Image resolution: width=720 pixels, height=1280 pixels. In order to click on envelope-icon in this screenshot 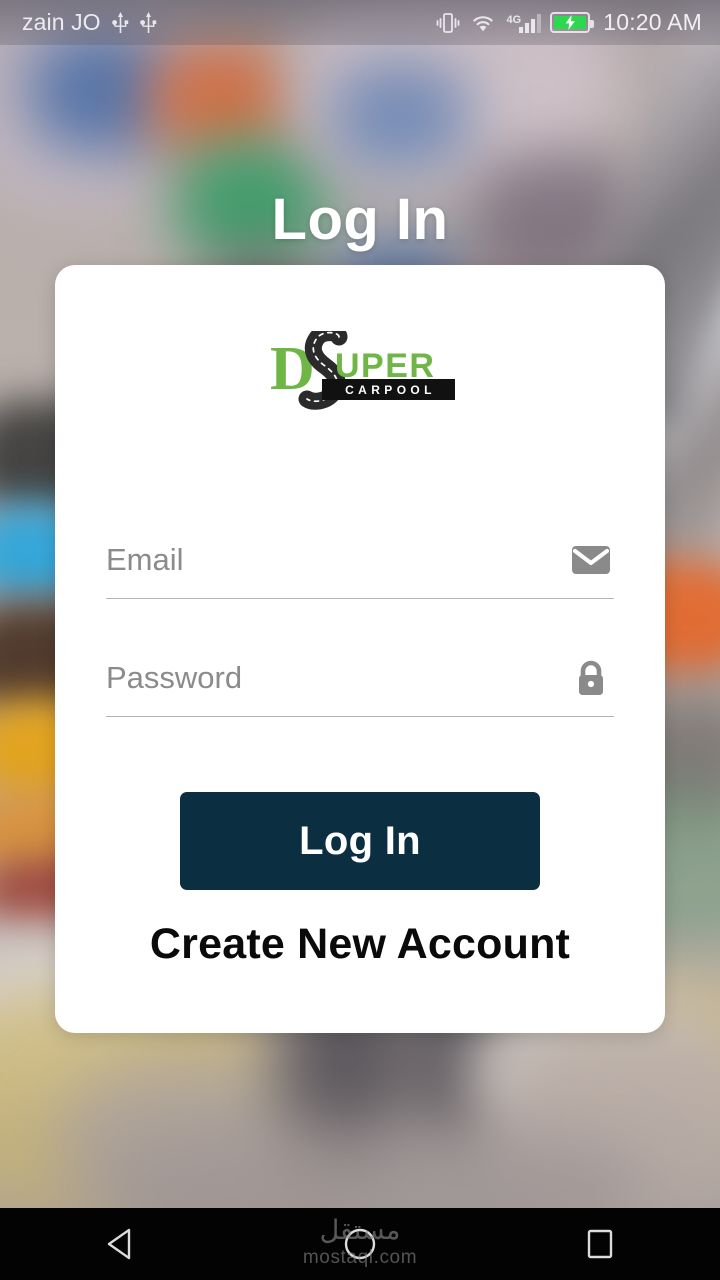, I will do `click(591, 560)`.